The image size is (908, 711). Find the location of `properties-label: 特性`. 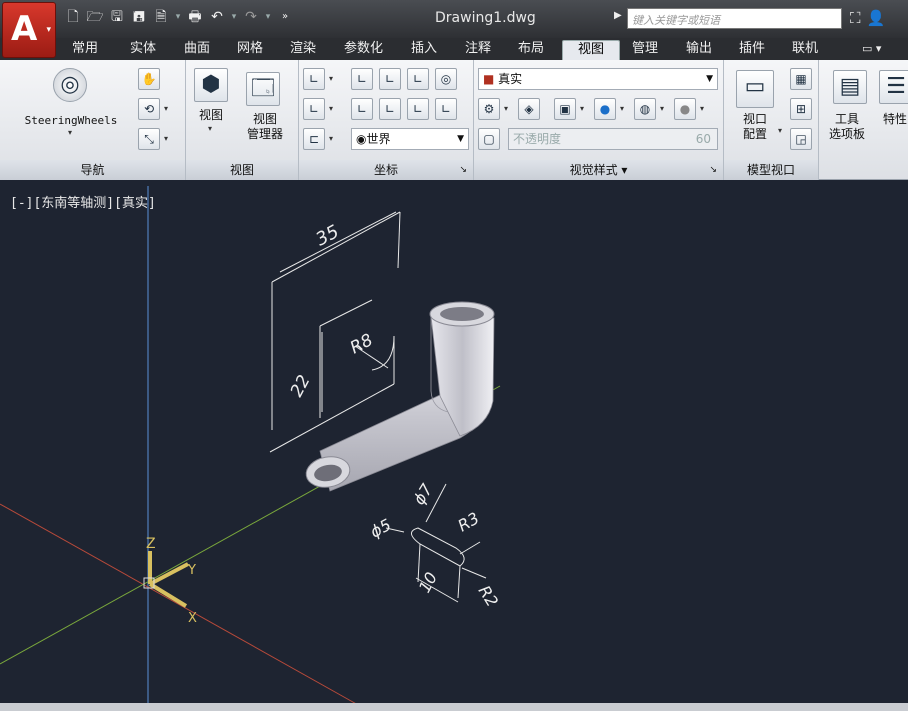

properties-label: 特性 is located at coordinates (891, 119).